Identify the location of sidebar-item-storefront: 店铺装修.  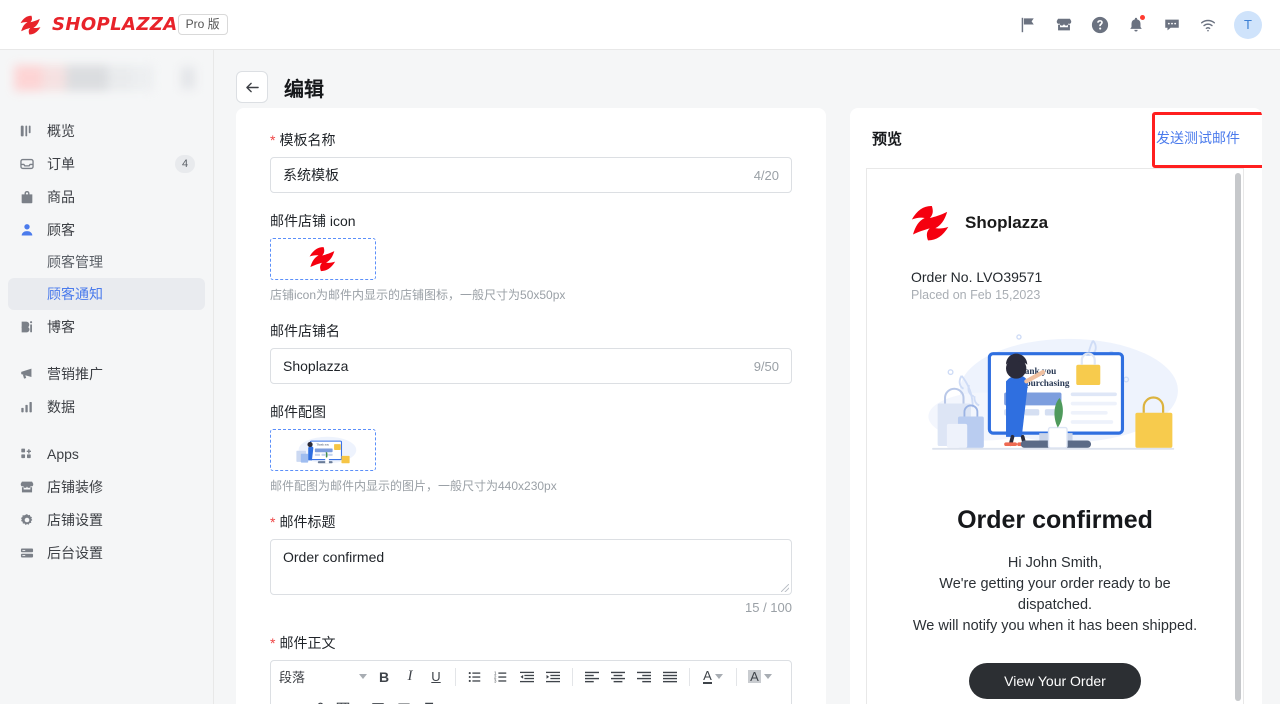
(106, 486).